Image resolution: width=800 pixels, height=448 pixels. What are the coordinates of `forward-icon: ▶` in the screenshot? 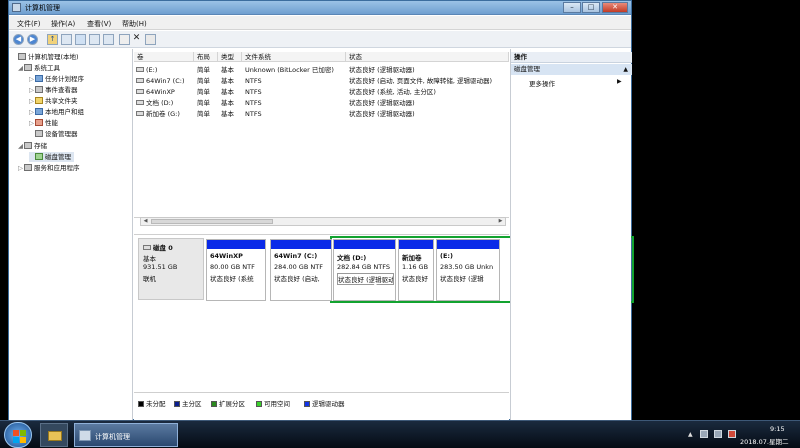 It's located at (32, 39).